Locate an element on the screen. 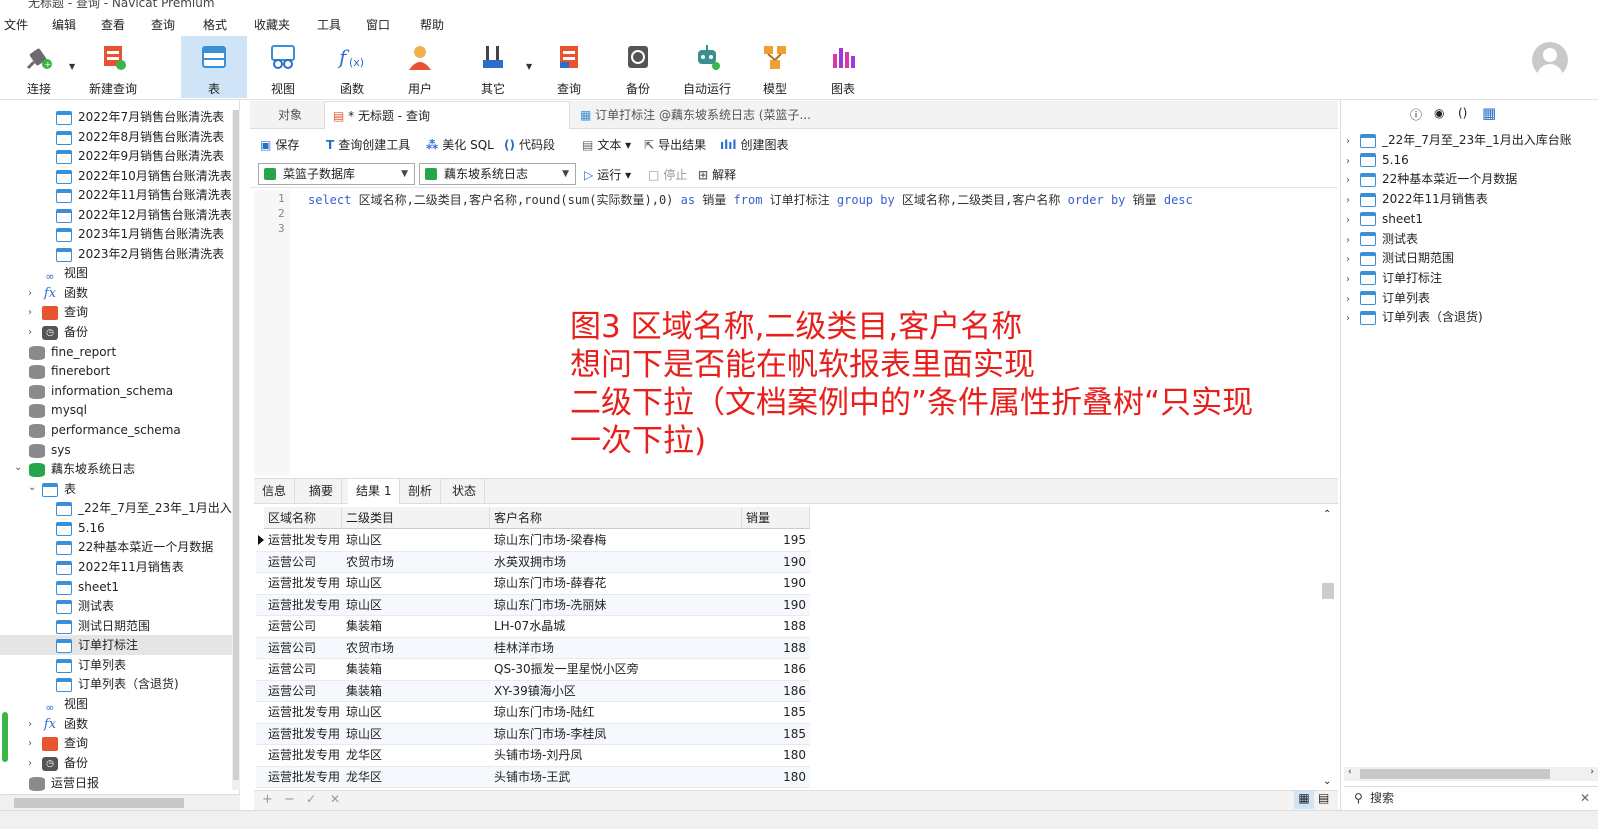  table-row: 运营批发专用 琼山区 琼山东门市场-李桂凤 185 is located at coordinates (533, 734).